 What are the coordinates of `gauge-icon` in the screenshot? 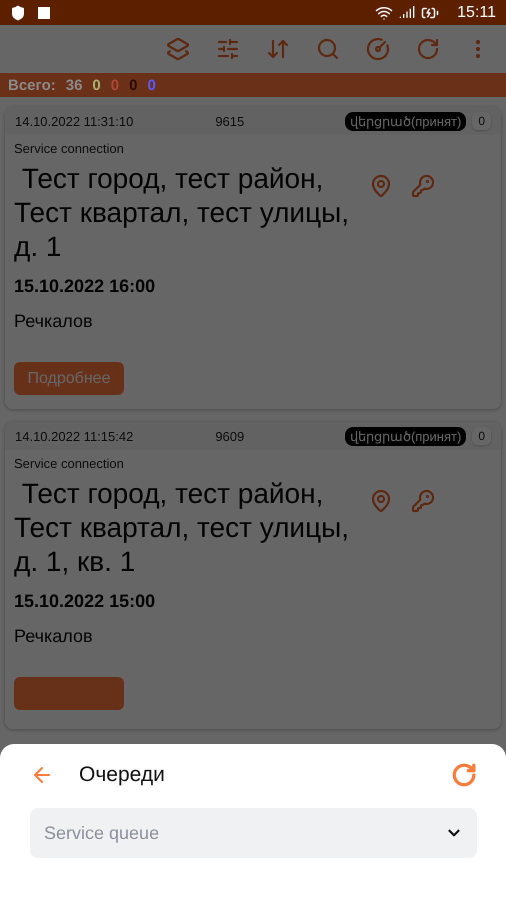 It's located at (378, 49).